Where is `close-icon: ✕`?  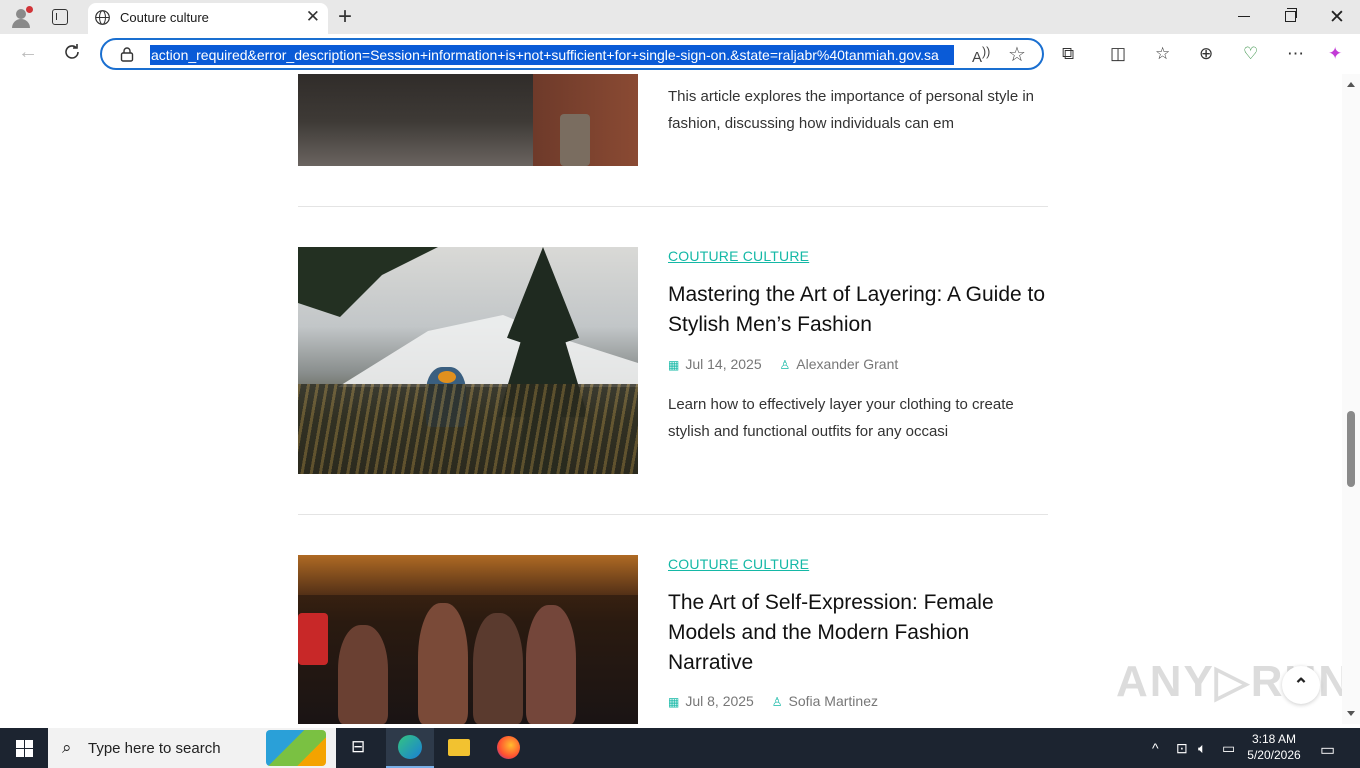
close-icon: ✕ is located at coordinates (313, 17).